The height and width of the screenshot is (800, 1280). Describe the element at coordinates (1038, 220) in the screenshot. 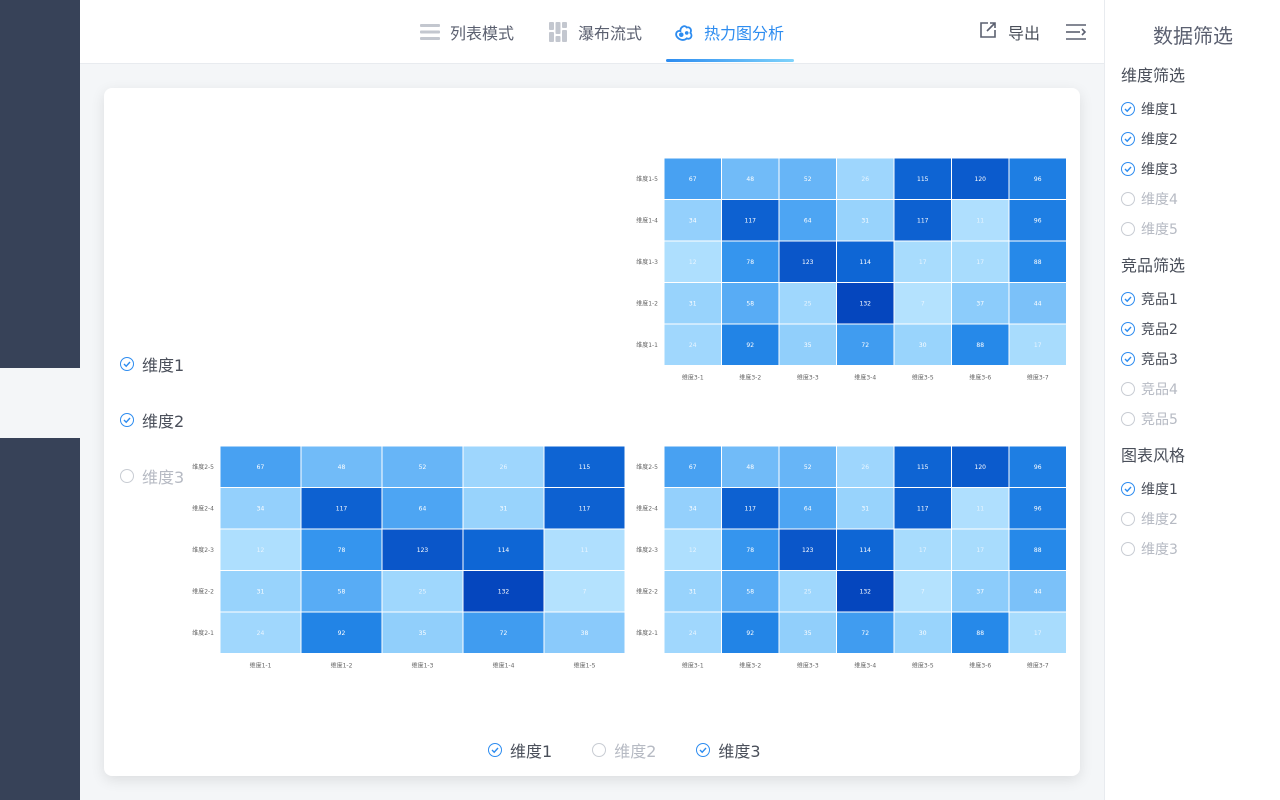

I see `heatmap-cell-value: 96` at that location.